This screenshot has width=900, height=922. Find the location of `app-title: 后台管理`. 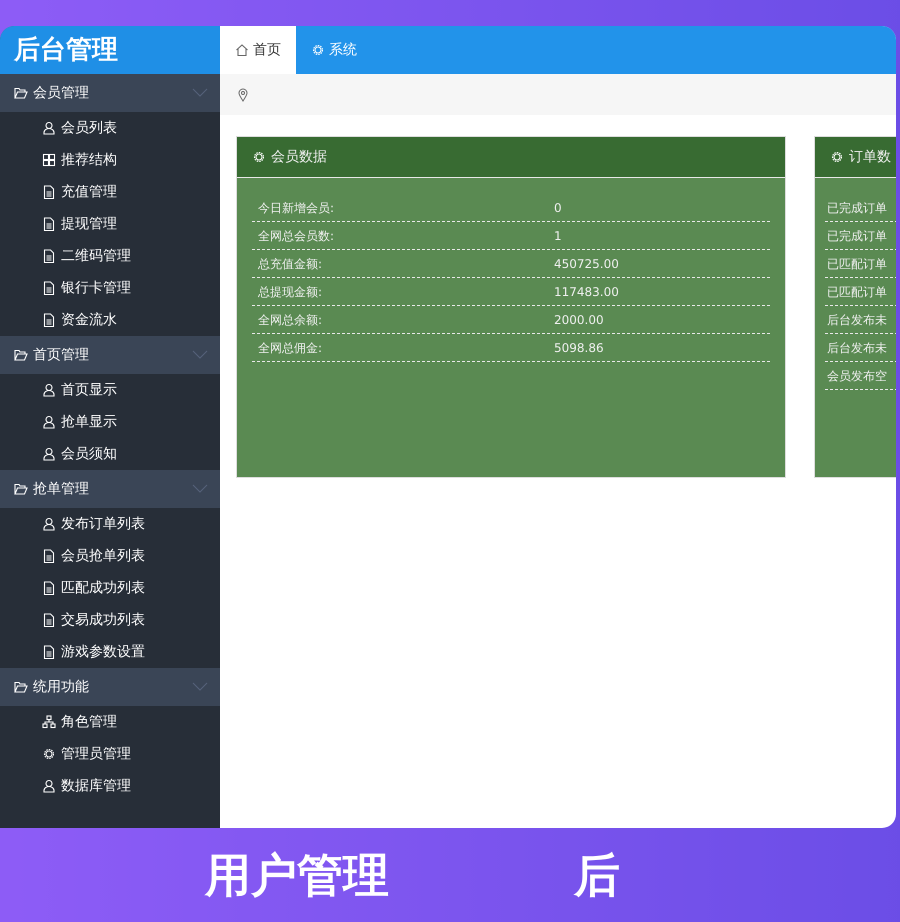

app-title: 后台管理 is located at coordinates (110, 50).